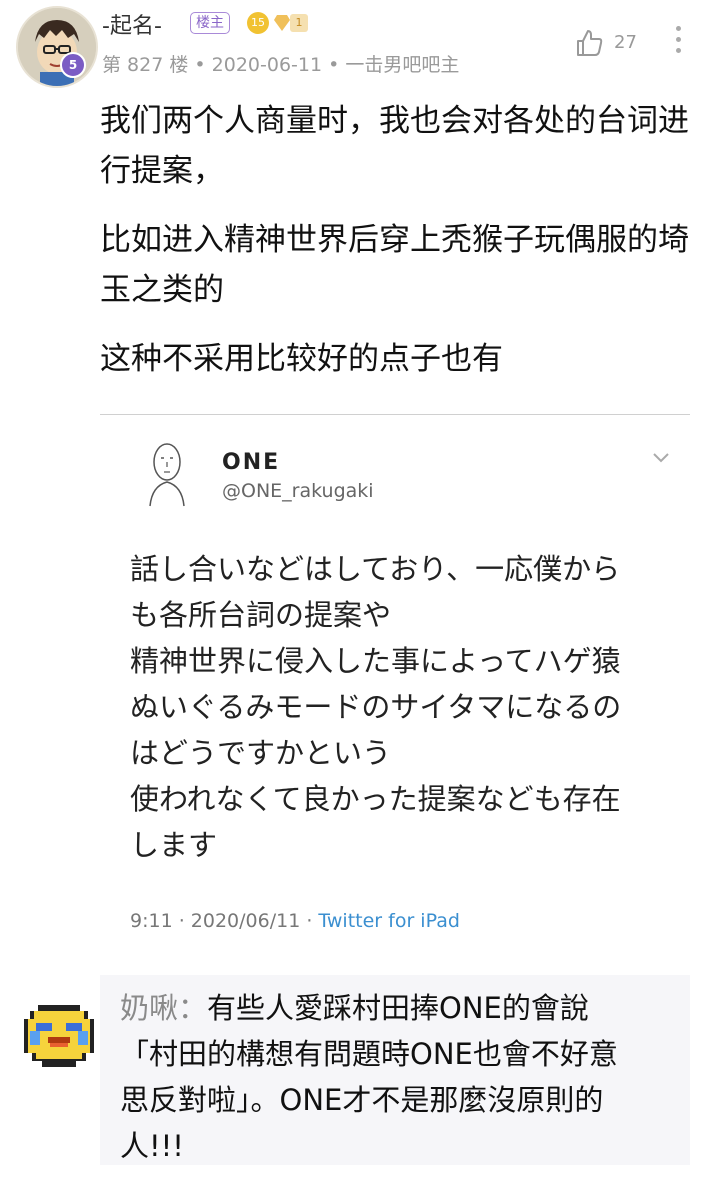  I want to click on chevron-down-icon, so click(661, 458).